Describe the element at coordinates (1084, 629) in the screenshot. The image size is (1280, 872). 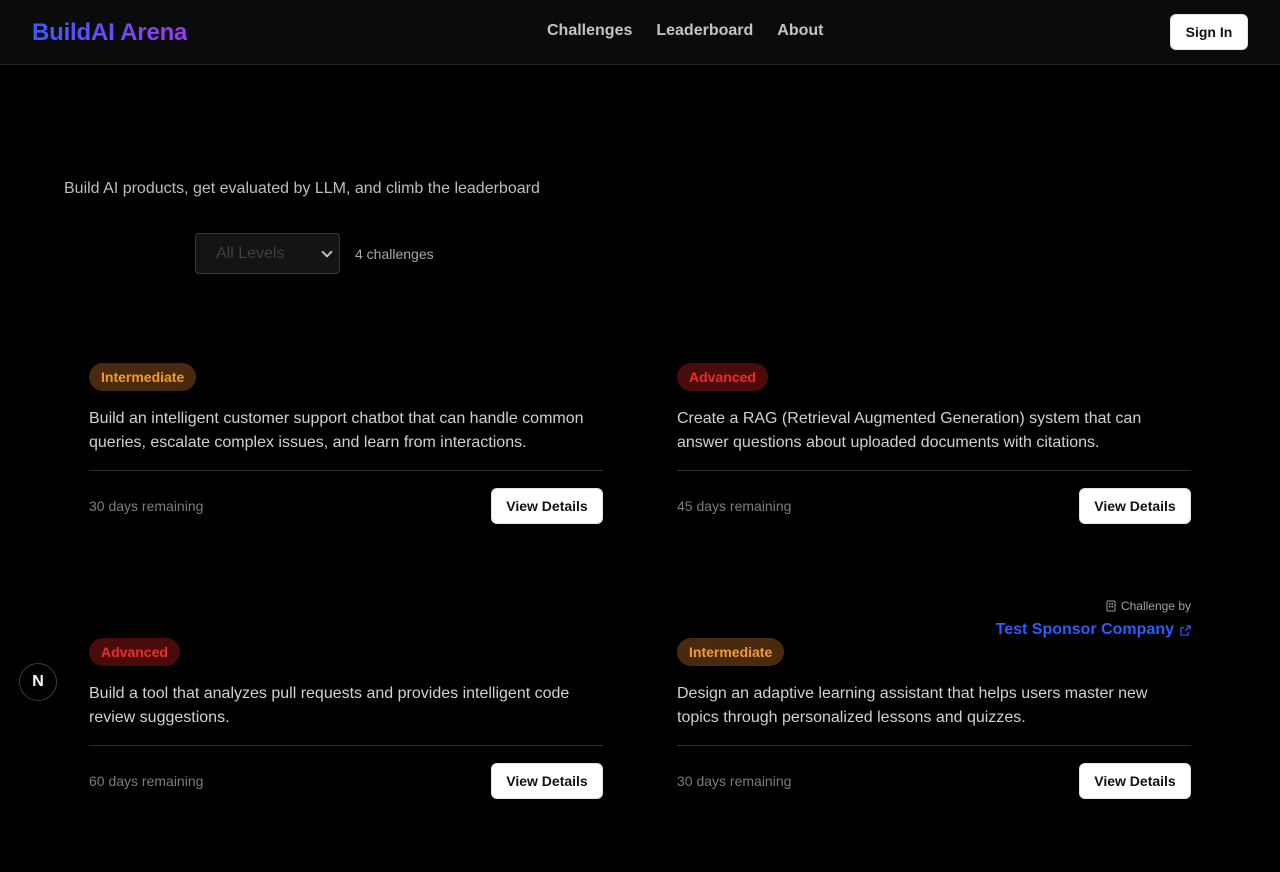
I see `sponsor-name: Test Sponsor Company` at that location.